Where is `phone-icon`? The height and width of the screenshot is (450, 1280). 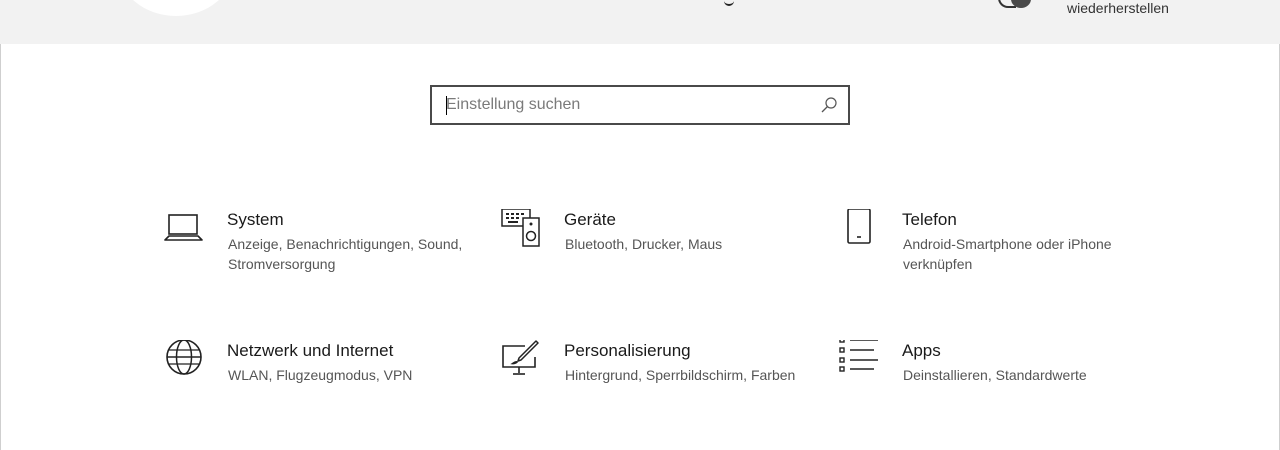
phone-icon is located at coordinates (859, 226).